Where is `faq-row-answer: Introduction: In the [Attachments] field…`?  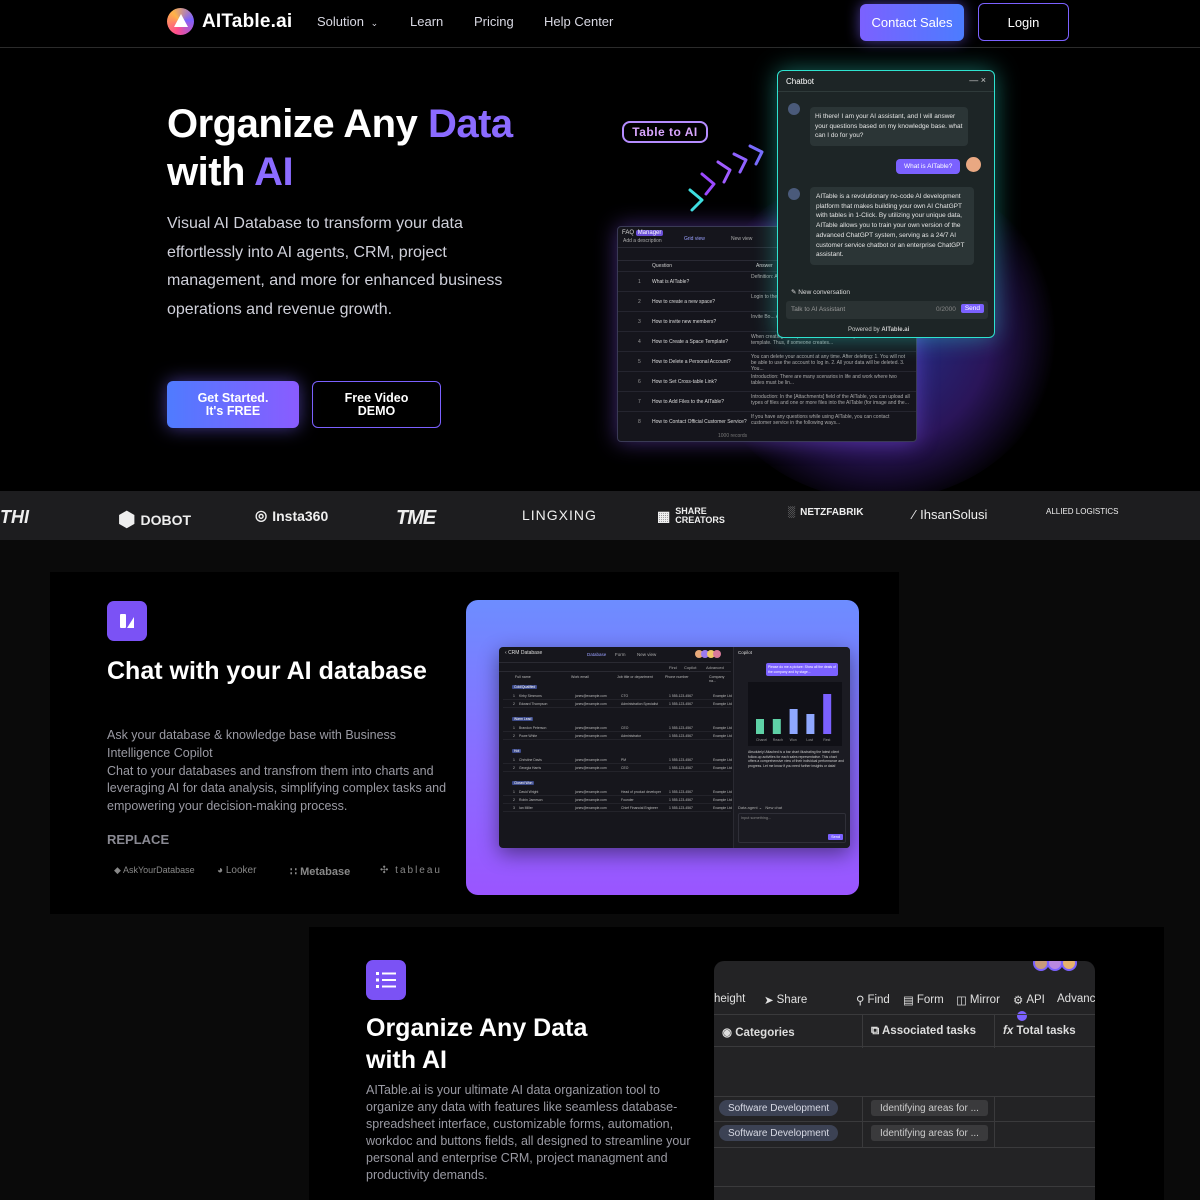
faq-row-answer: Introduction: In the [Attachments] field… is located at coordinates (830, 400).